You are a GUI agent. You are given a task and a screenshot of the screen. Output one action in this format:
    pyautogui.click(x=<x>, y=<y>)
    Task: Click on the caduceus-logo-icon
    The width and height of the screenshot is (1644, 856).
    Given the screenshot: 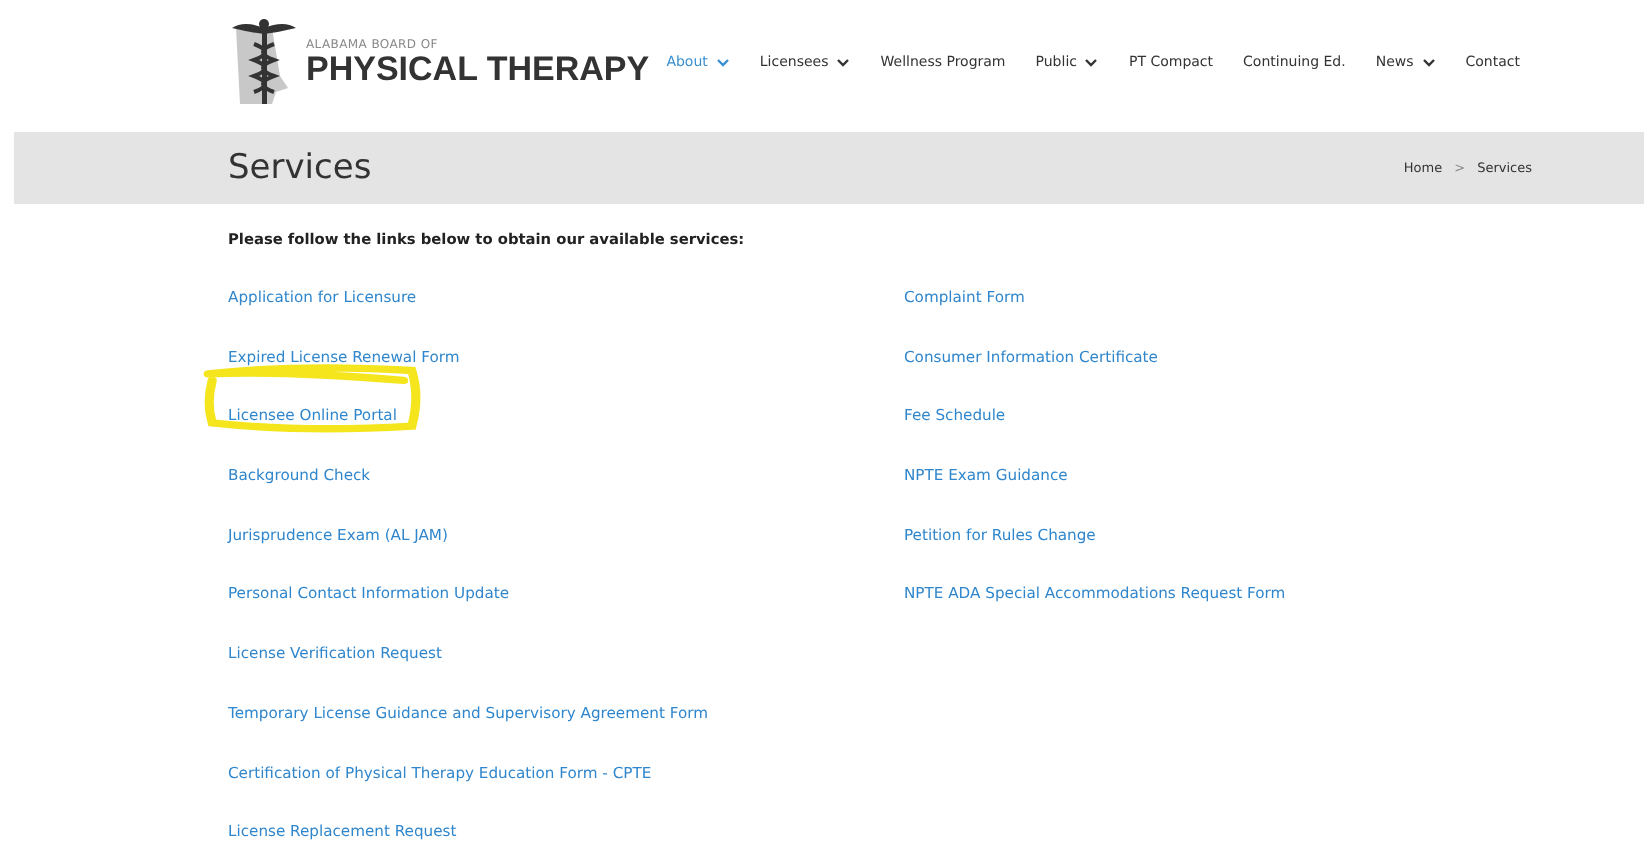 What is the action you would take?
    pyautogui.click(x=264, y=62)
    